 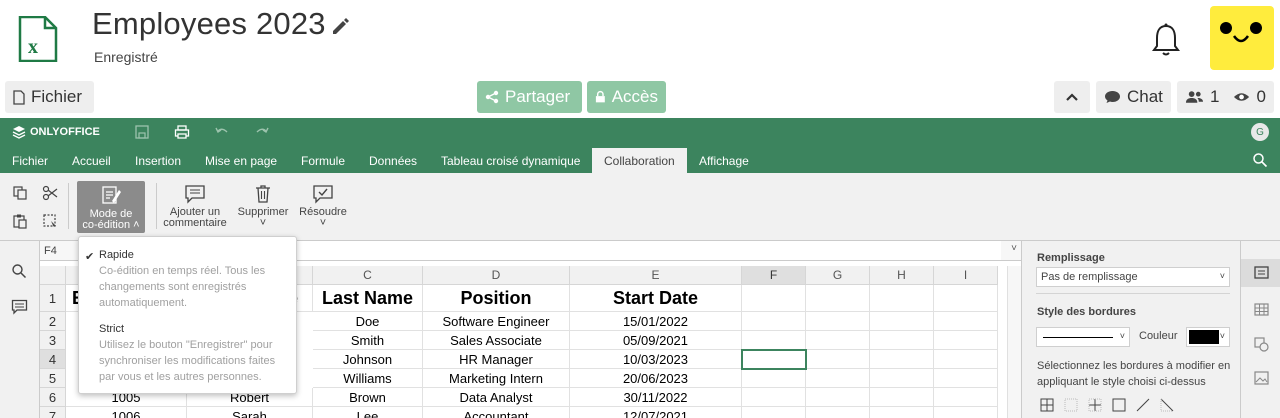 I want to click on row-header: 2, so click(x=53, y=321).